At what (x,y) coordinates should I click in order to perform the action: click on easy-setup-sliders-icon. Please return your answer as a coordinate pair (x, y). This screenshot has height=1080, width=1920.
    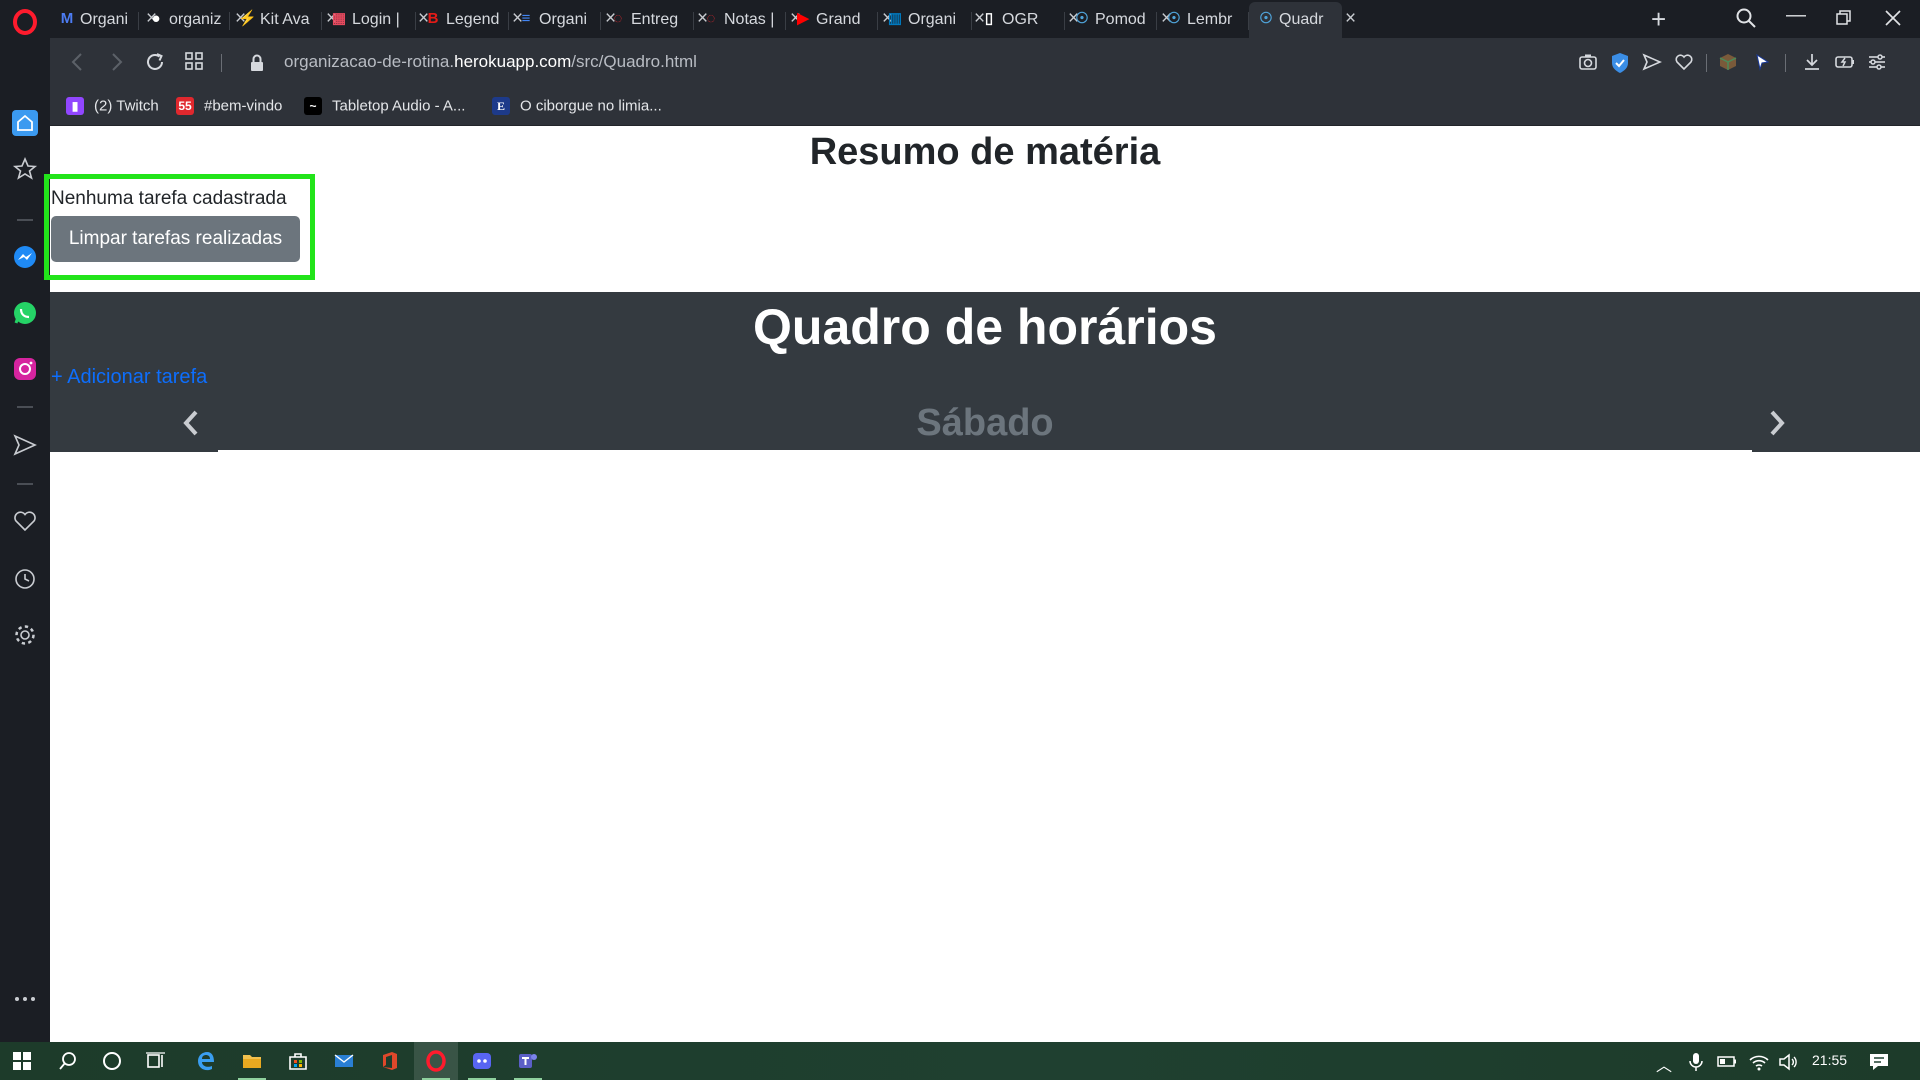
    Looking at the image, I should click on (1877, 62).